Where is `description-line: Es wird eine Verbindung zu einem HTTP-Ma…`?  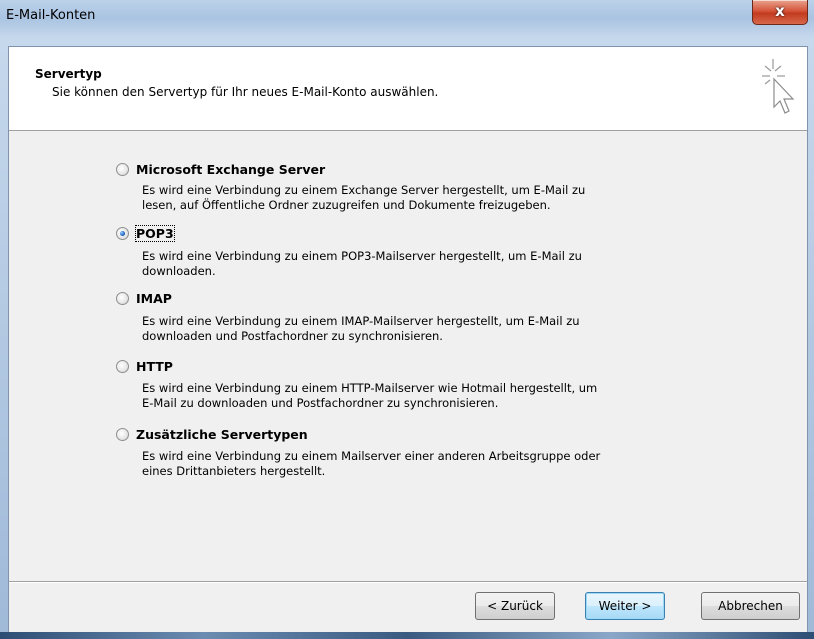 description-line: Es wird eine Verbindung zu einem HTTP-Ma… is located at coordinates (370, 388).